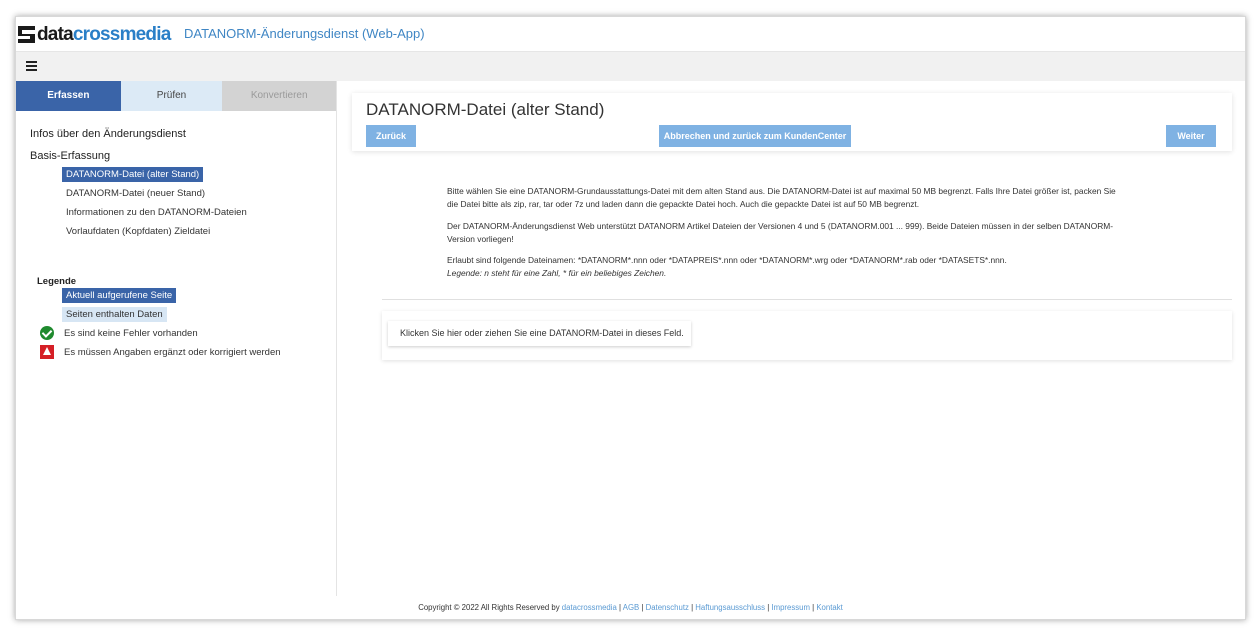 This screenshot has width=1260, height=636. I want to click on sidebar-item-informationen: Informationen zu den DATANORM-Dateien, so click(156, 212).